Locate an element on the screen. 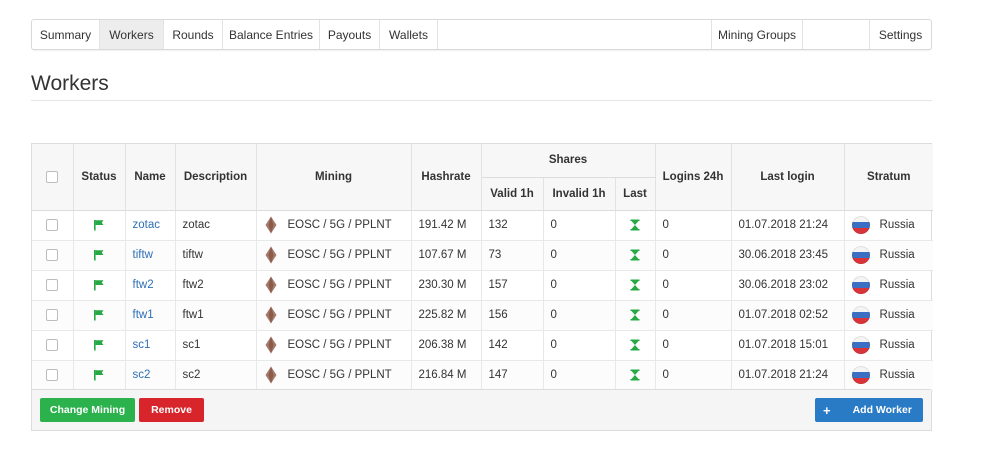 This screenshot has width=985, height=468. title-divider is located at coordinates (481, 100).